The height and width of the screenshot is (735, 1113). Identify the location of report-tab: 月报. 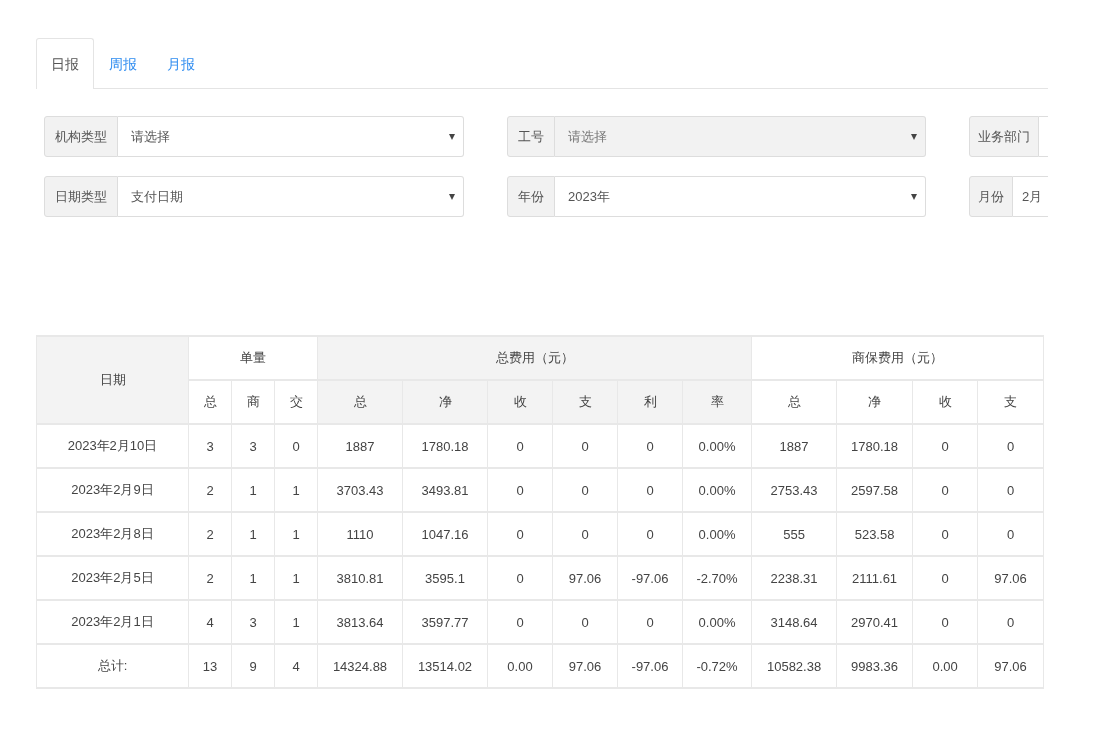
(181, 63).